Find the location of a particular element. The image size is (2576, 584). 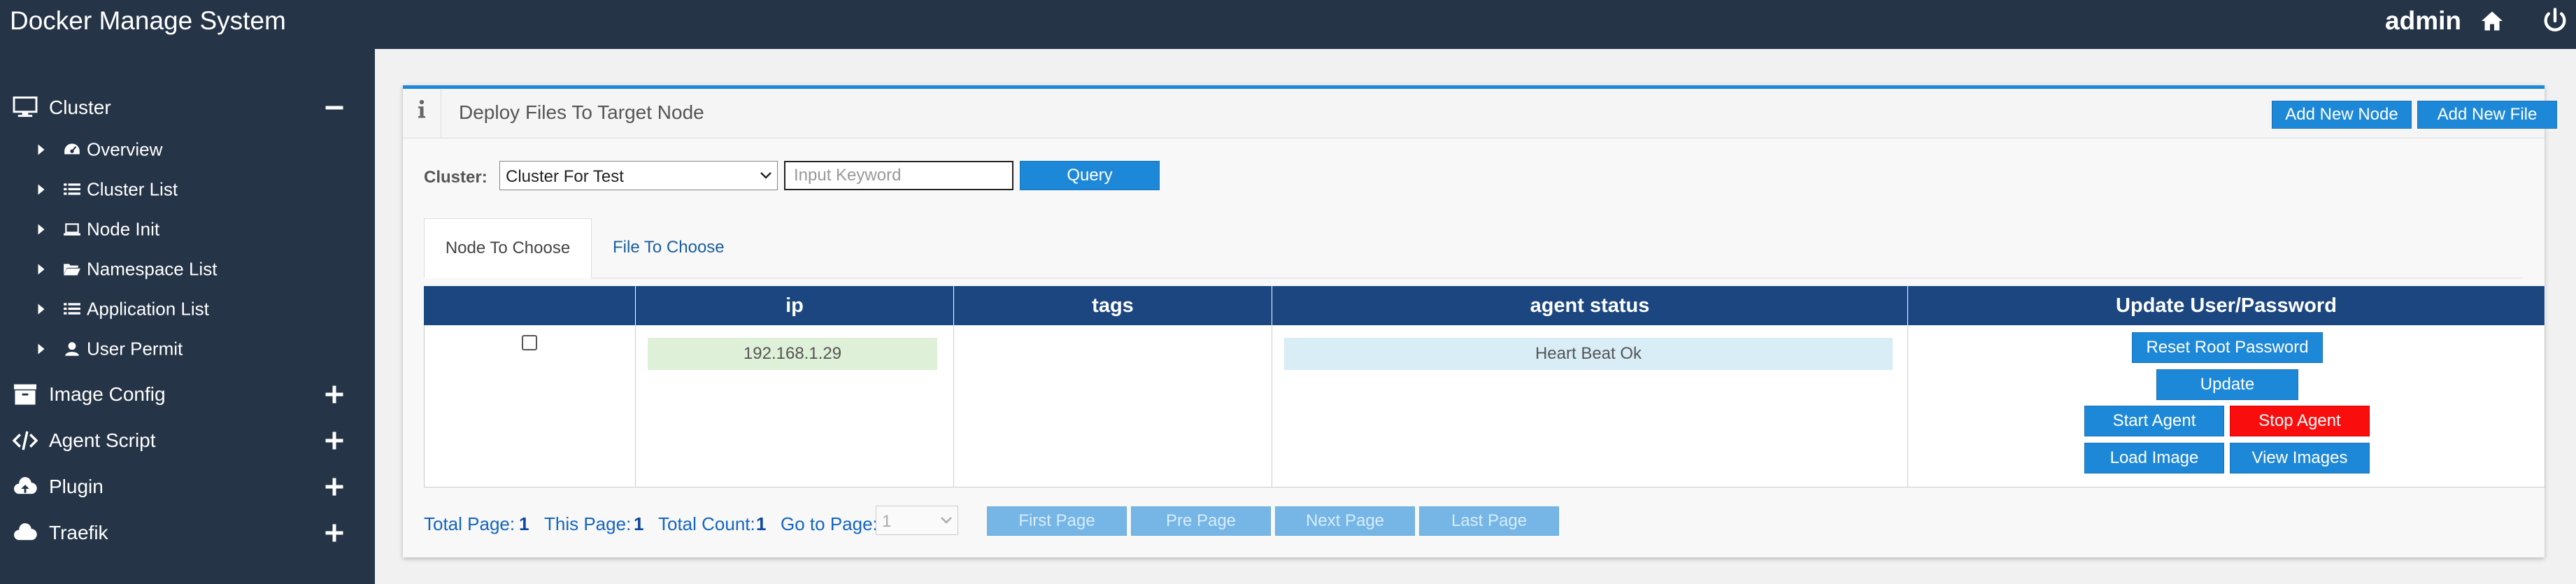

tab-node-to-choose: Node To Choose is located at coordinates (508, 248).